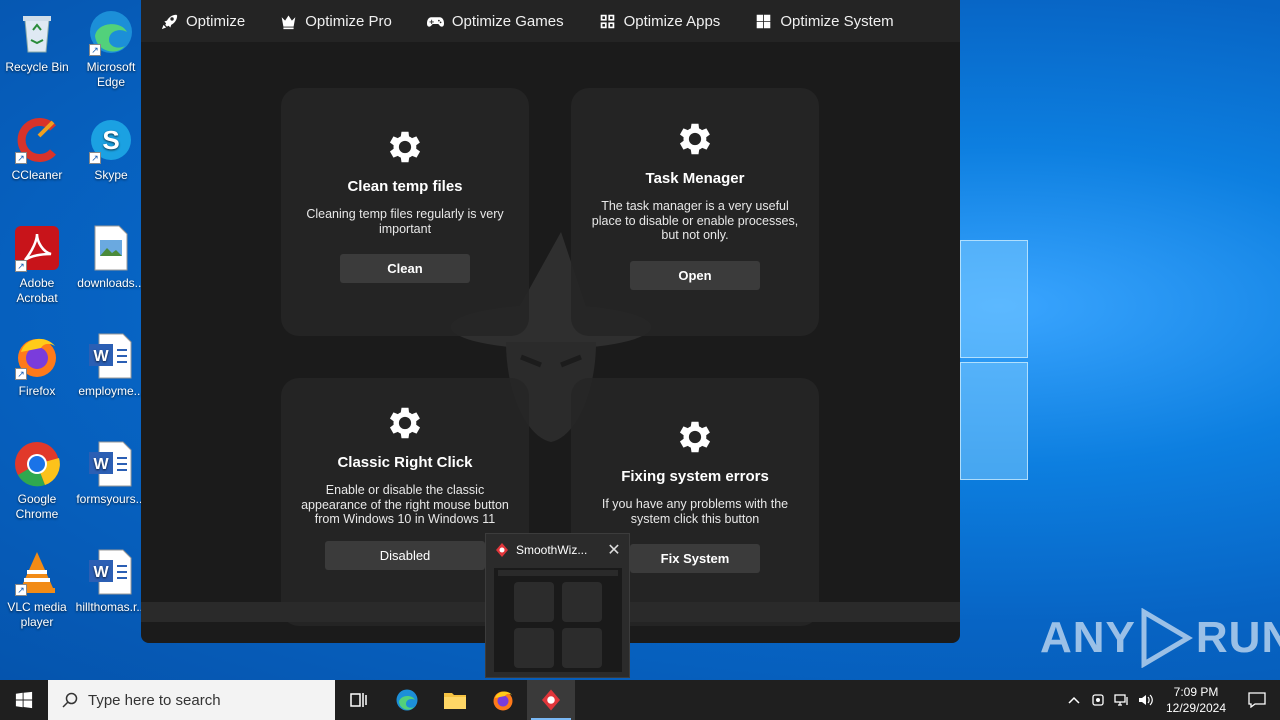 This screenshot has width=1280, height=720. What do you see at coordinates (405, 268) in the screenshot?
I see `clean-button: Clean` at bounding box center [405, 268].